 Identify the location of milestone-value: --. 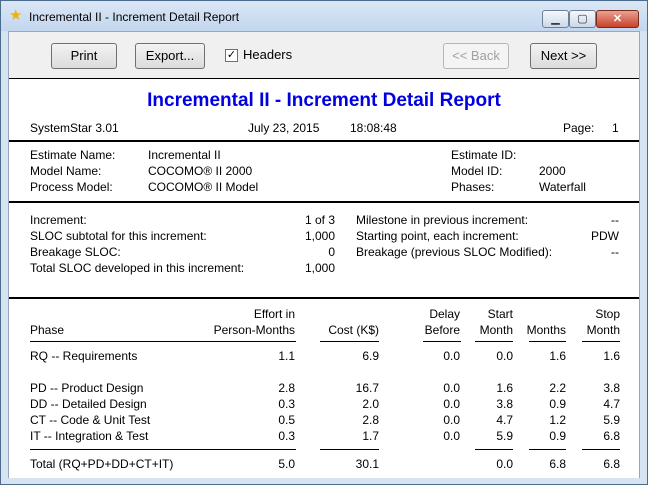
(615, 220).